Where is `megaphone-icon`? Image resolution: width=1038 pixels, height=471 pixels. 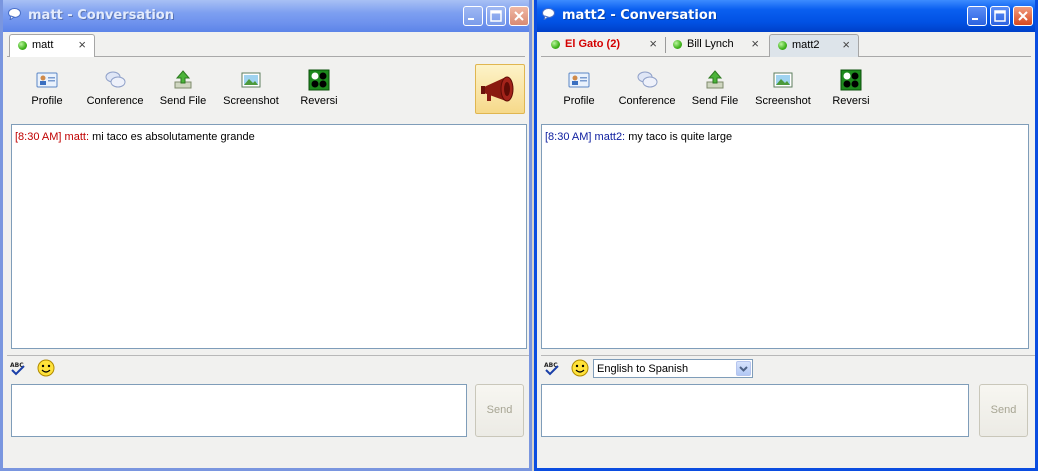 megaphone-icon is located at coordinates (497, 89).